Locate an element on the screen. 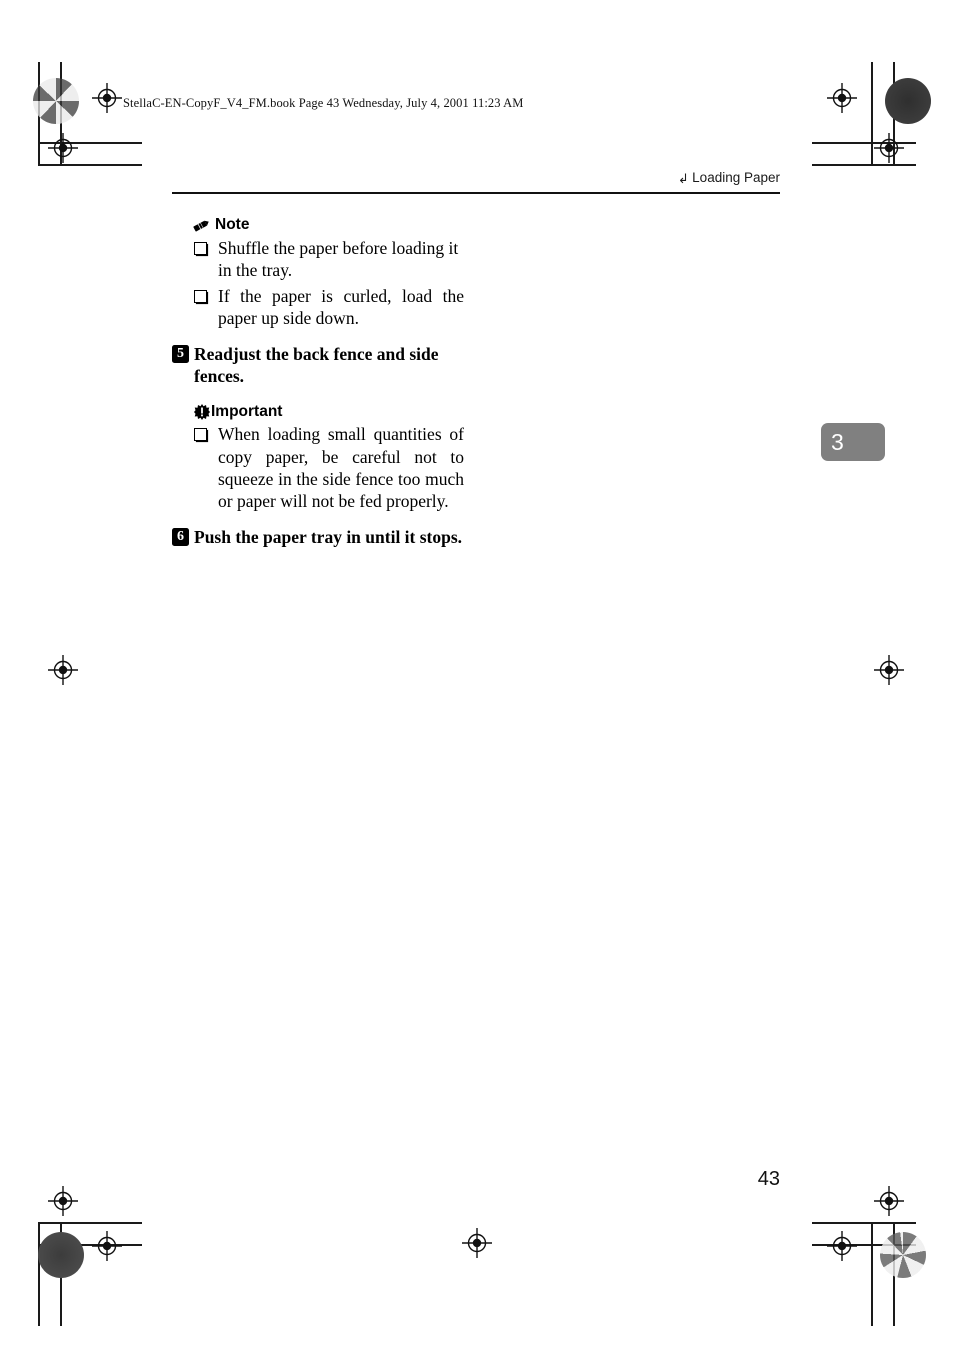 The image size is (954, 1348). step-number-badge: 5 is located at coordinates (180, 353).